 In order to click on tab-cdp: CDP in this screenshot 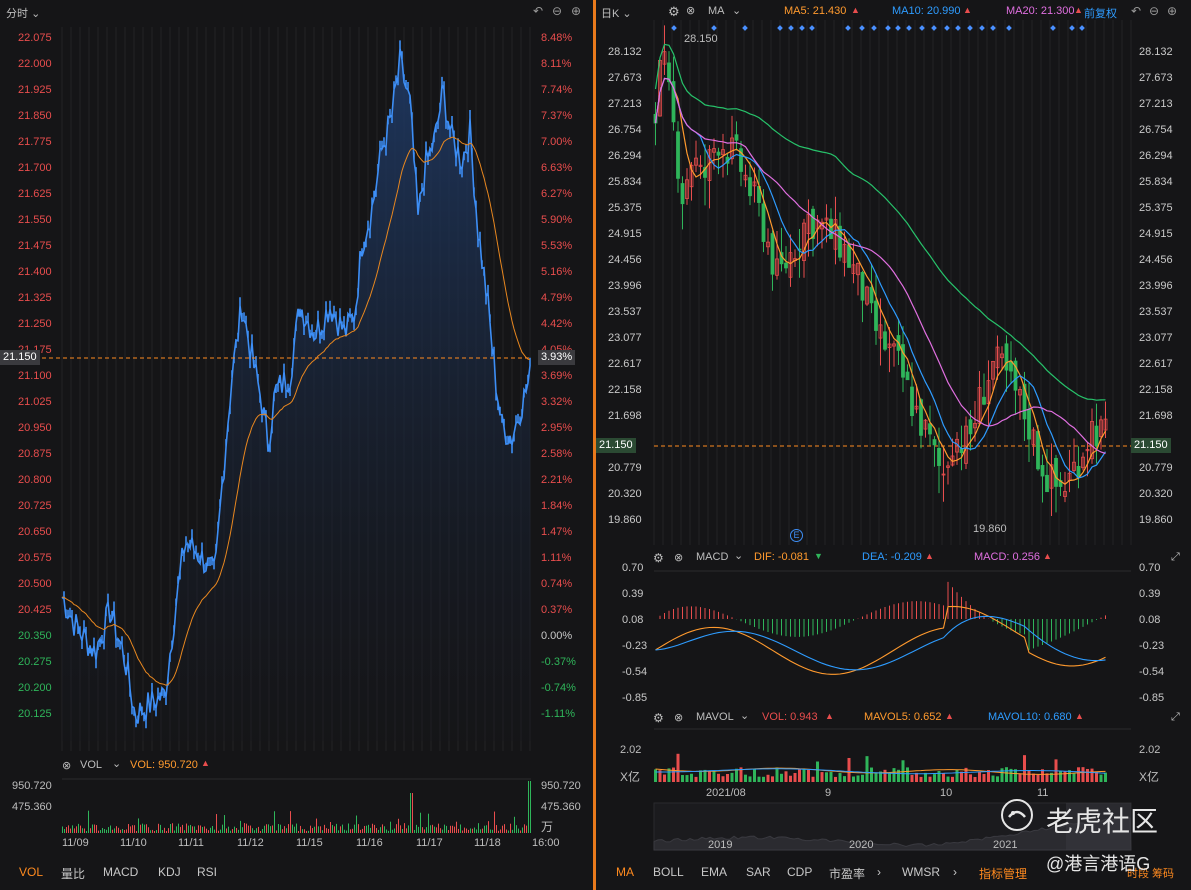, I will do `click(799, 872)`.